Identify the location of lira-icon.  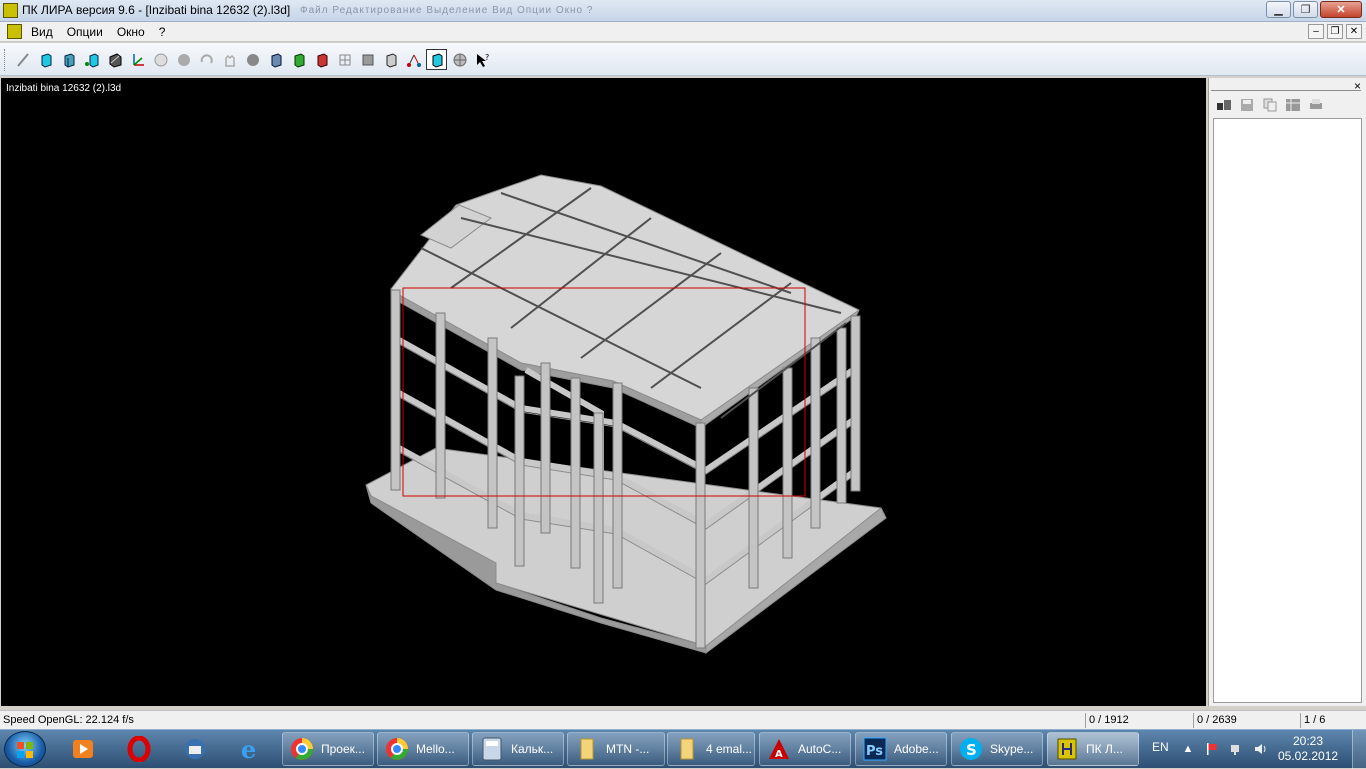
(1067, 749).